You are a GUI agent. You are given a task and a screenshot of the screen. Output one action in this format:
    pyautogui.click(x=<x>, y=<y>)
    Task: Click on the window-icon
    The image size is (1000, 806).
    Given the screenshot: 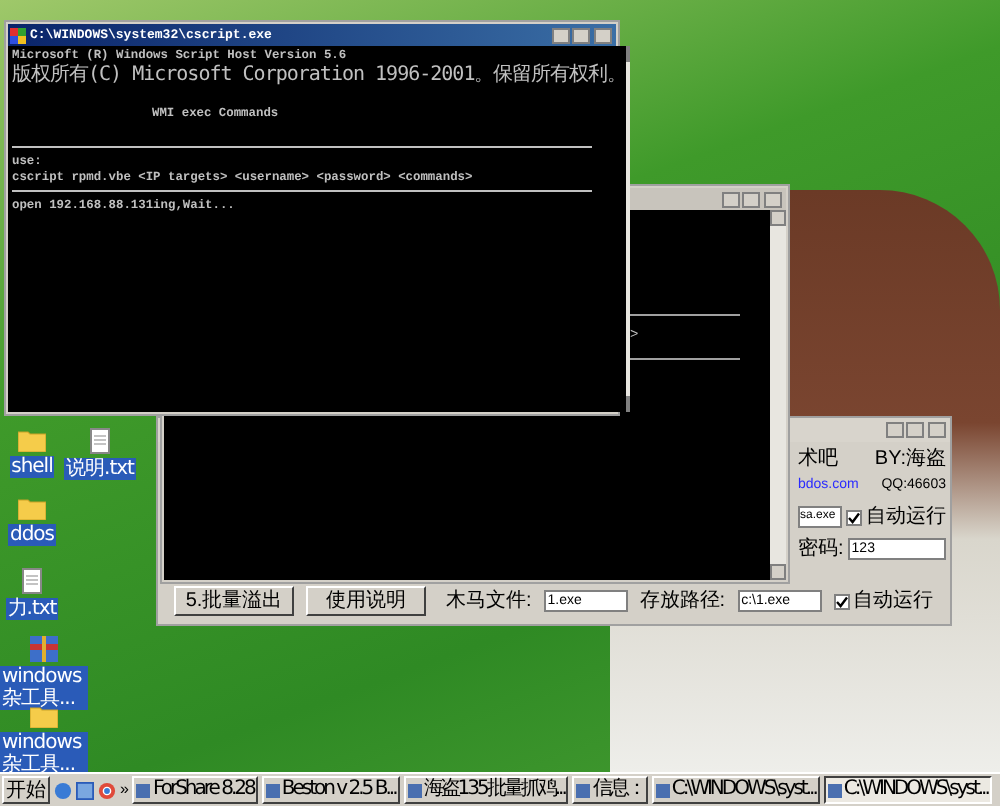 What is the action you would take?
    pyautogui.click(x=85, y=790)
    